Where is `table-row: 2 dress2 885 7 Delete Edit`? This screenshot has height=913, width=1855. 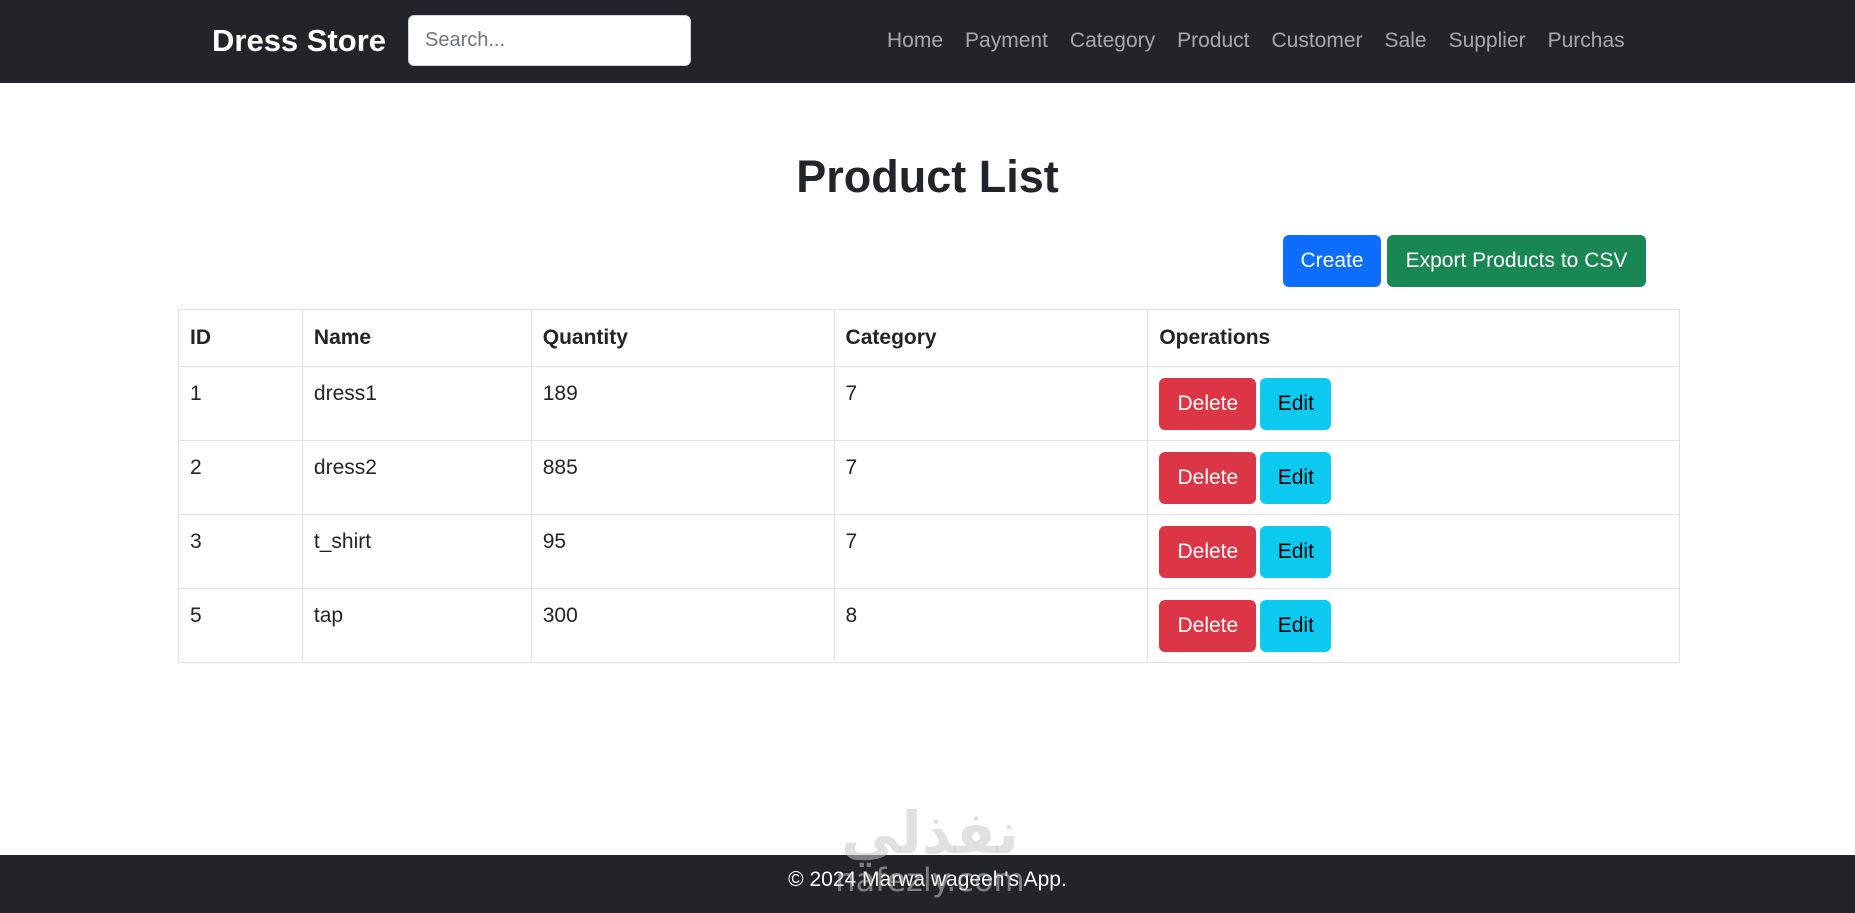
table-row: 2 dress2 885 7 Delete Edit is located at coordinates (929, 477).